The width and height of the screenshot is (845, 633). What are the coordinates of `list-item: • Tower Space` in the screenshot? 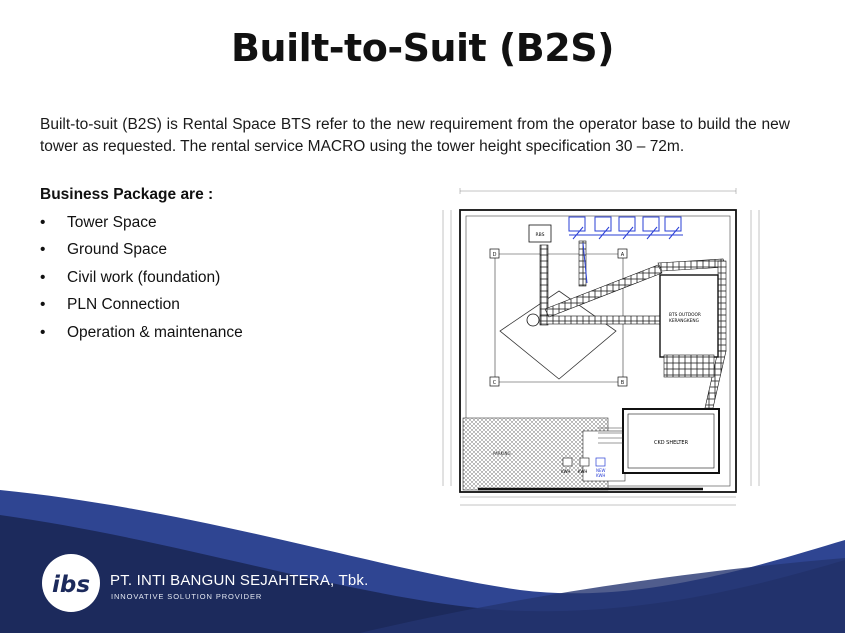 It's located at (141, 225).